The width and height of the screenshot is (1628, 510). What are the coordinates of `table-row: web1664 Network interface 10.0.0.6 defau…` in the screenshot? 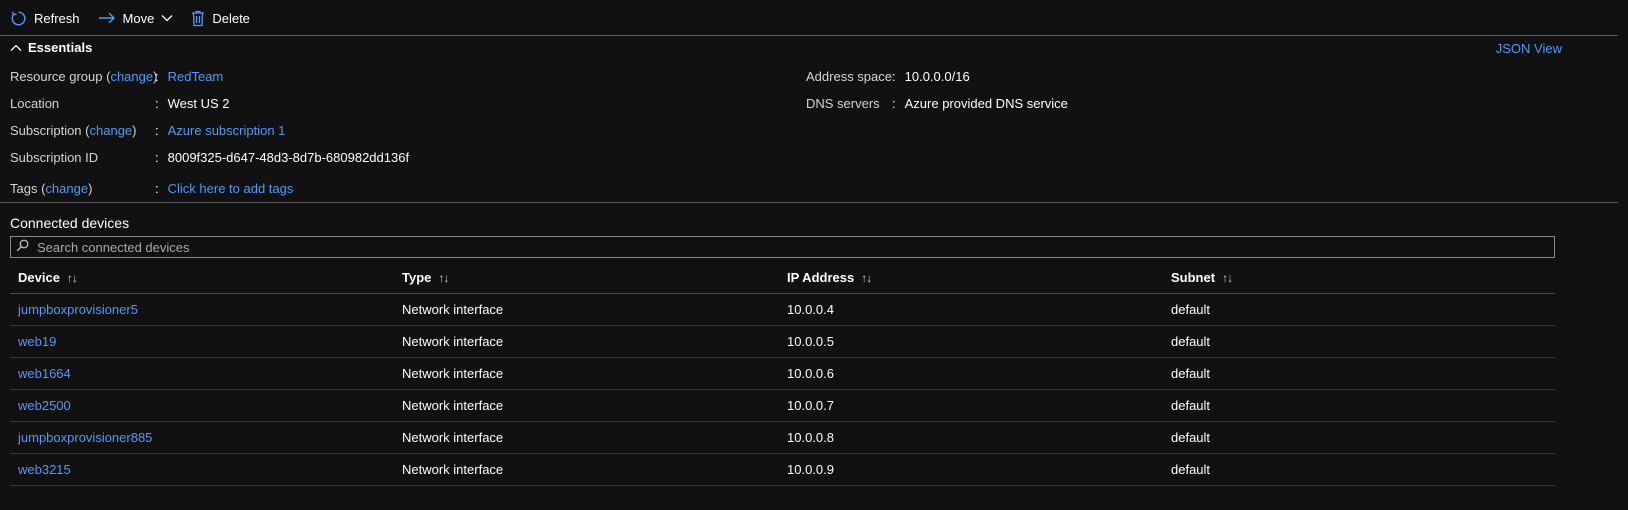 It's located at (782, 374).